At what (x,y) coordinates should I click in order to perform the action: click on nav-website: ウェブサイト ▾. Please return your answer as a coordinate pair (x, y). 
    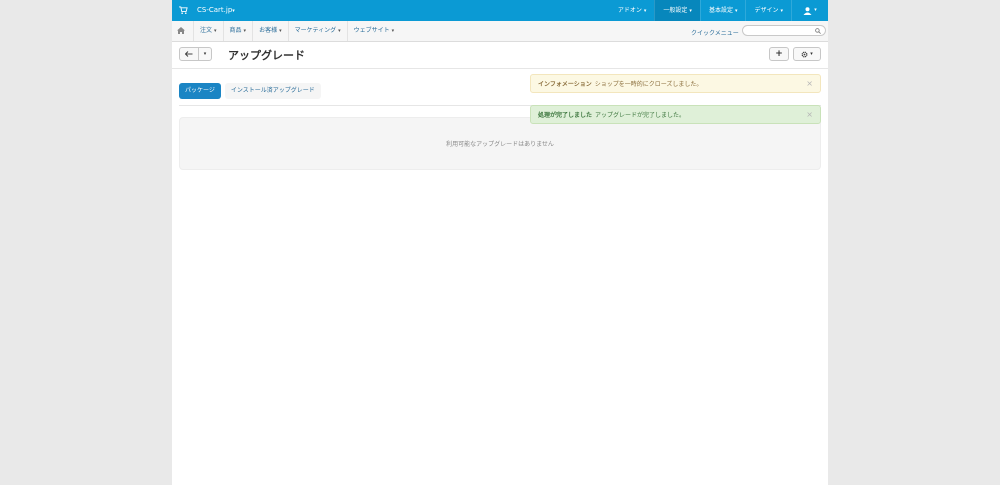
    Looking at the image, I should click on (373, 31).